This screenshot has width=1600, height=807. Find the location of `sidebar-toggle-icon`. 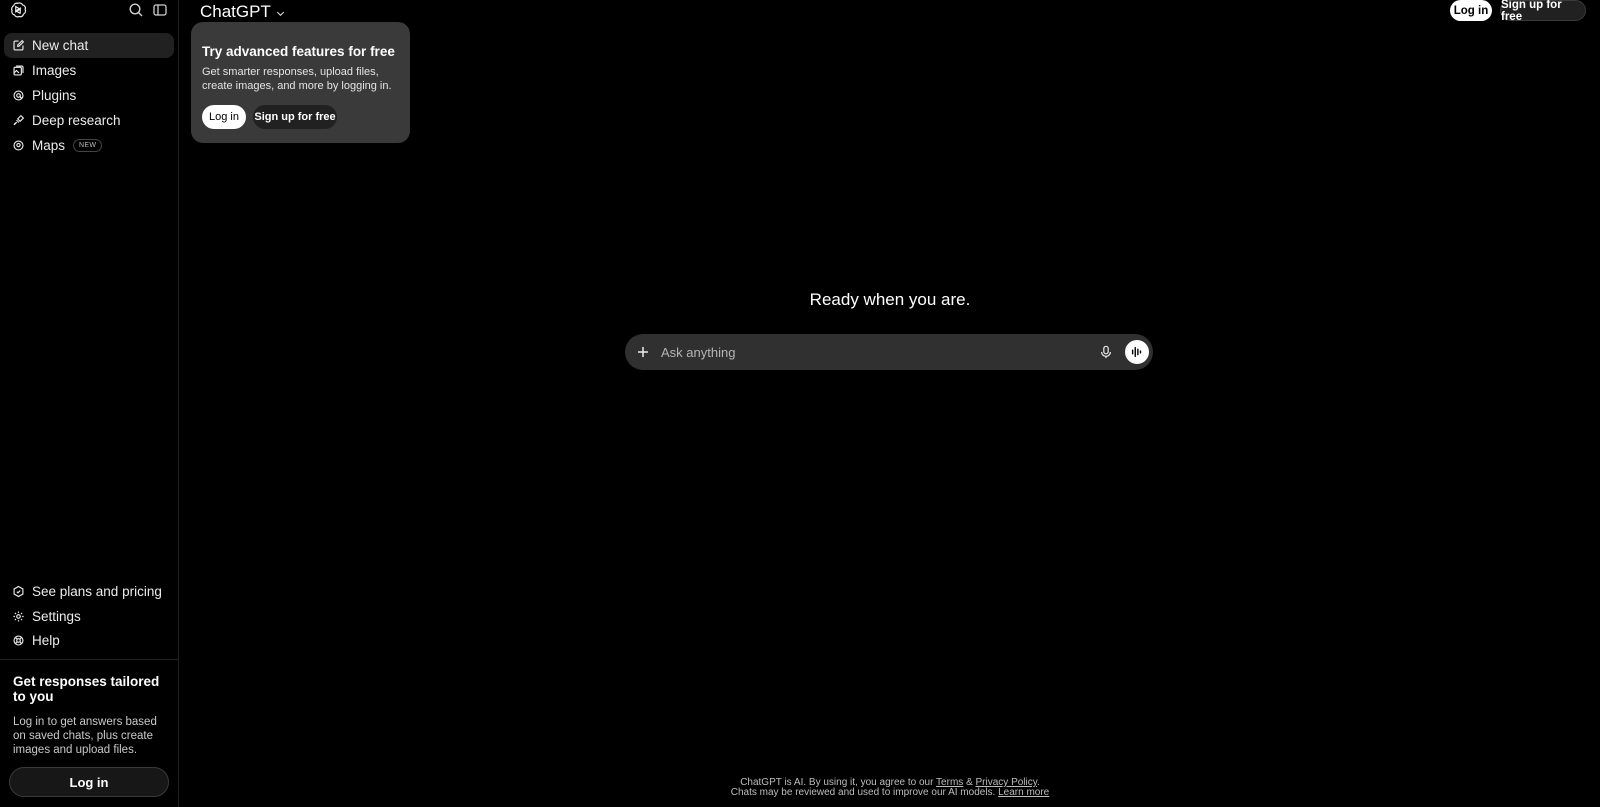

sidebar-toggle-icon is located at coordinates (160, 10).